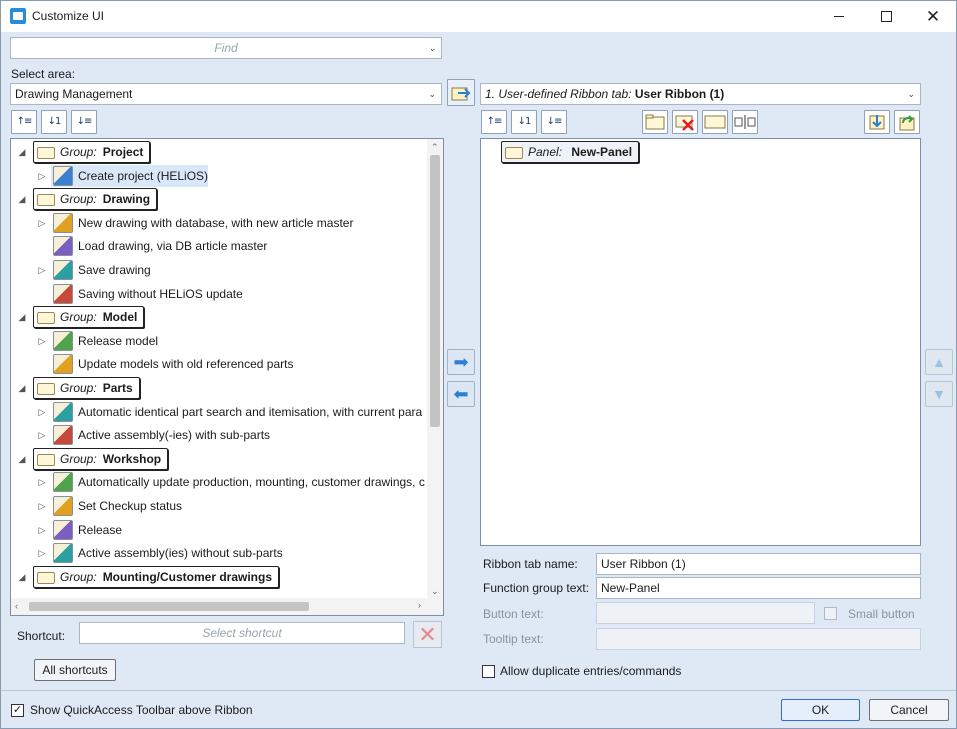 Image resolution: width=957 pixels, height=729 pixels. I want to click on add-to-ribbon-button: ➡, so click(461, 362).